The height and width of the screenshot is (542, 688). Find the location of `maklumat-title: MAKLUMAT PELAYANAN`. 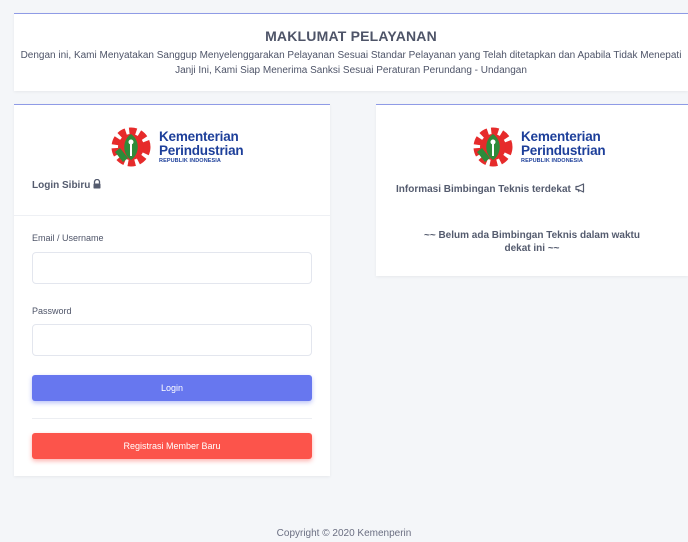

maklumat-title: MAKLUMAT PELAYANAN is located at coordinates (351, 36).